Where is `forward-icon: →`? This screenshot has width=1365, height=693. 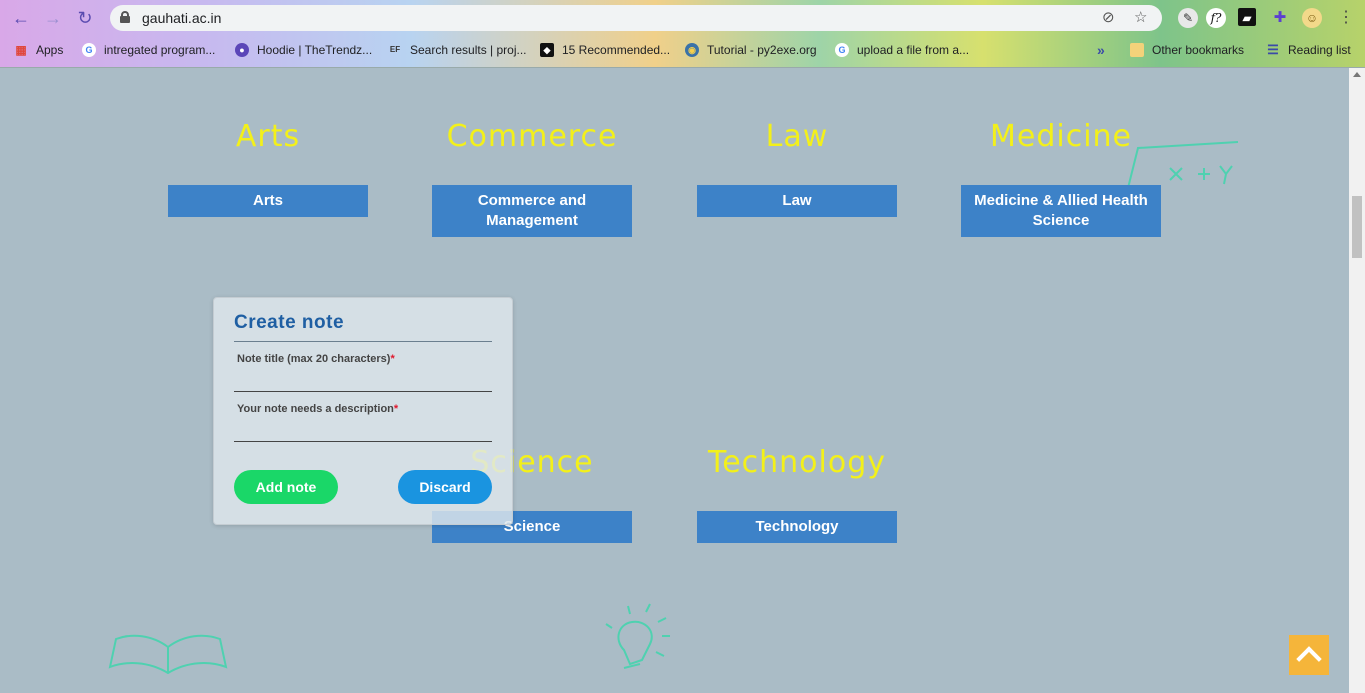
forward-icon: → is located at coordinates (53, 18).